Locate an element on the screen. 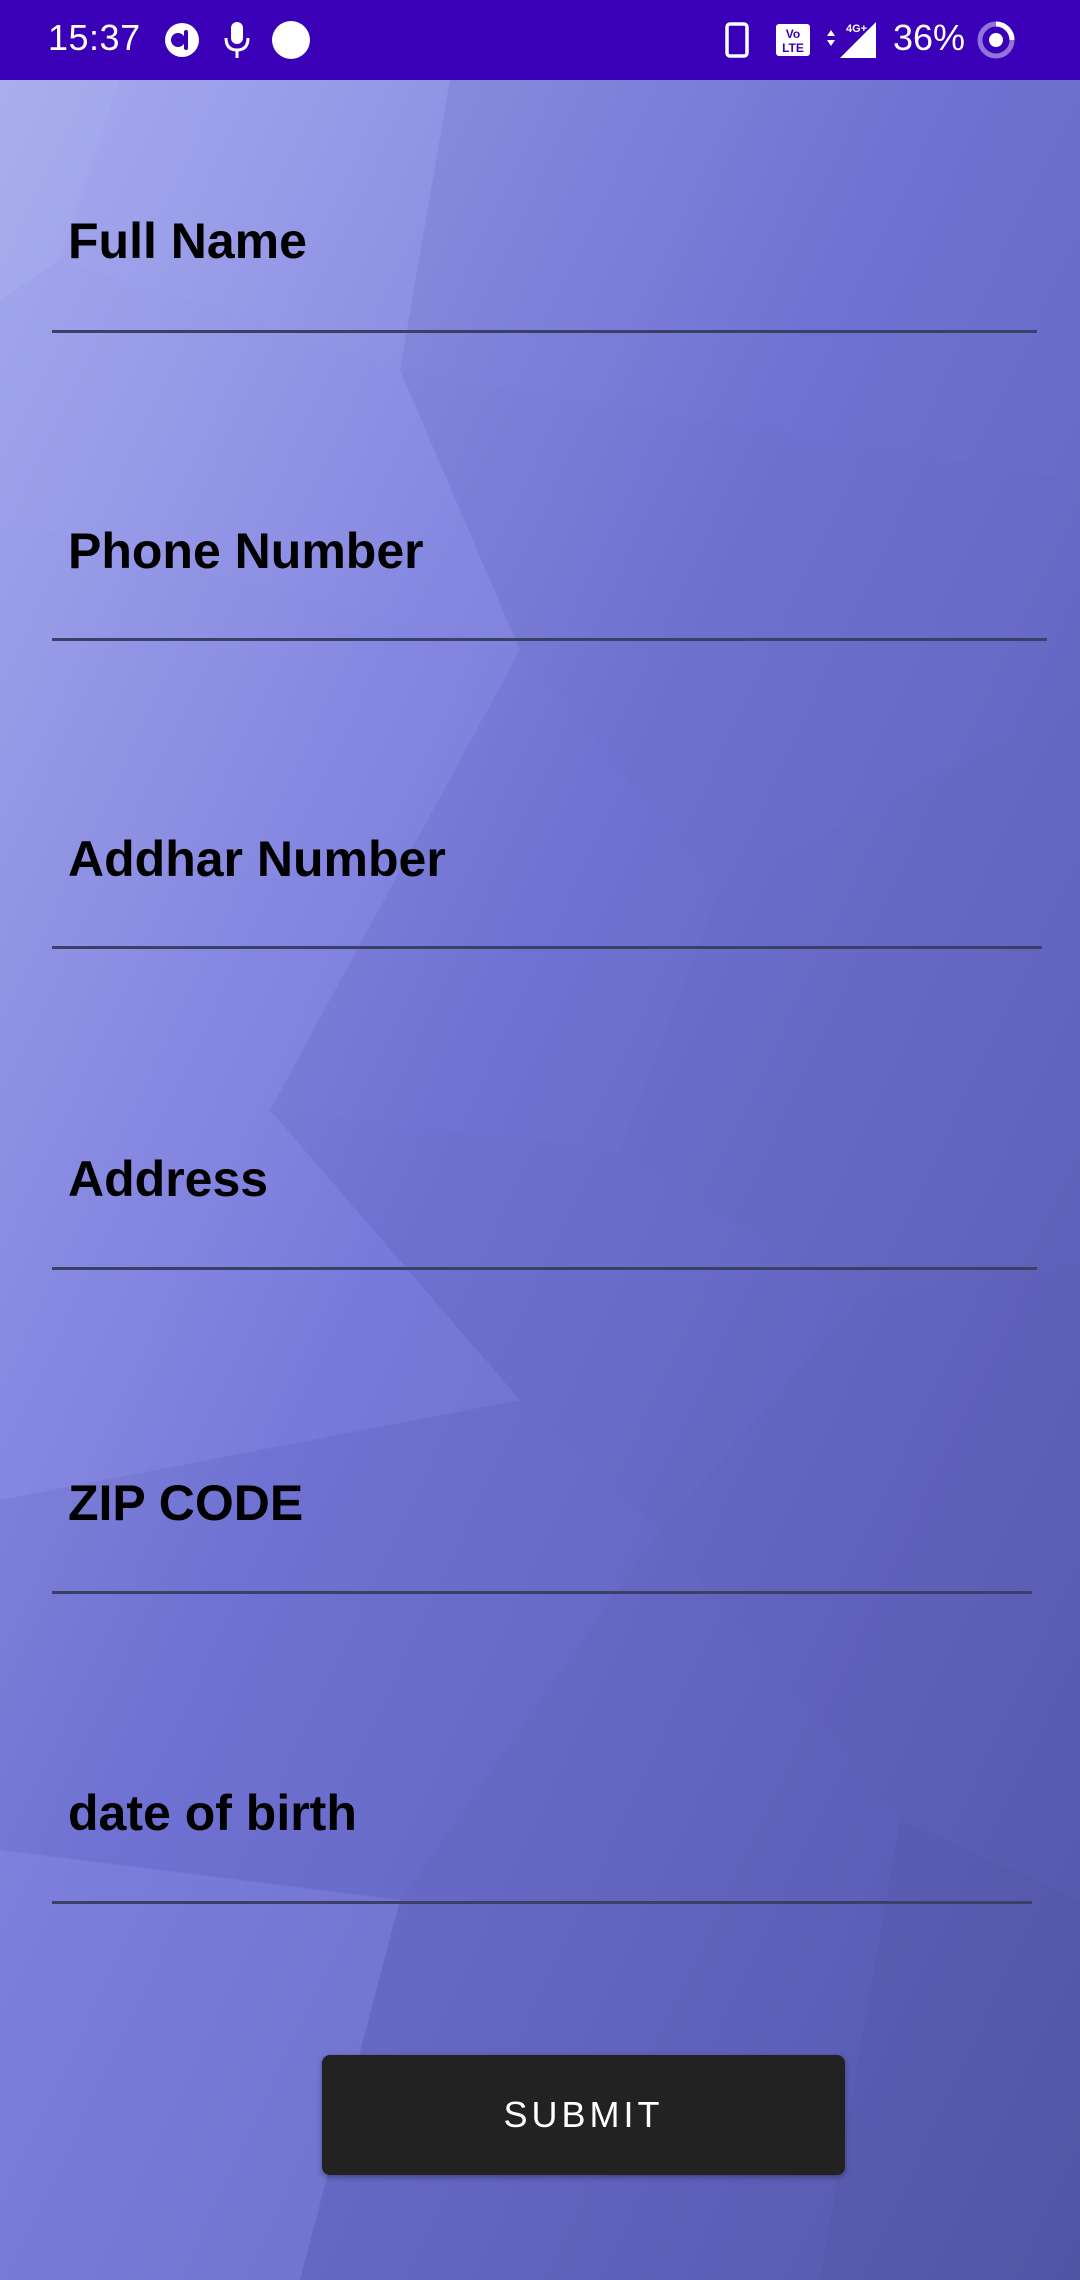  full-name-underline is located at coordinates (544, 331).